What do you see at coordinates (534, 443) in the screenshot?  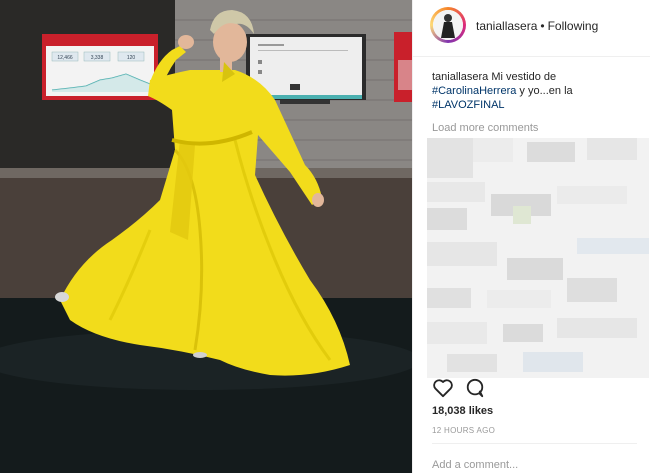 I see `divider` at bounding box center [534, 443].